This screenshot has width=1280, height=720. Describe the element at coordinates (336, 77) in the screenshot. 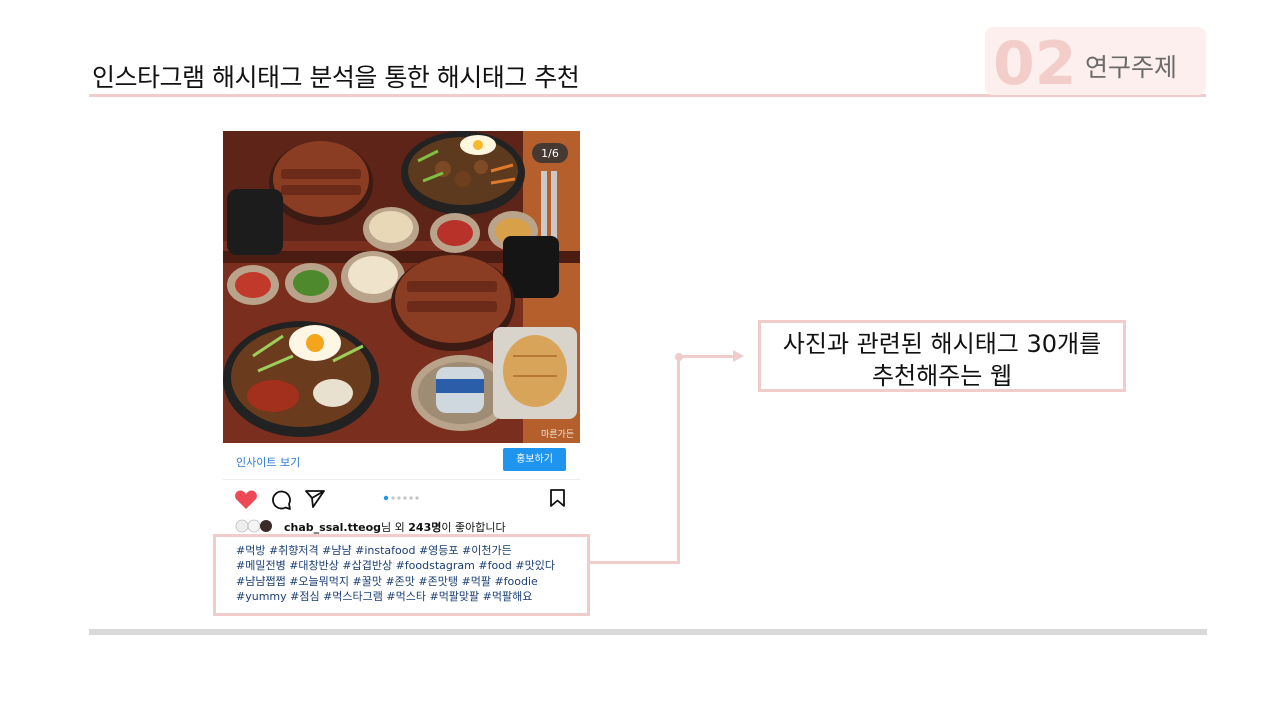

I see `slide-title: 인스타그램 해시태그 분석을 통한 해시태그 추천` at that location.